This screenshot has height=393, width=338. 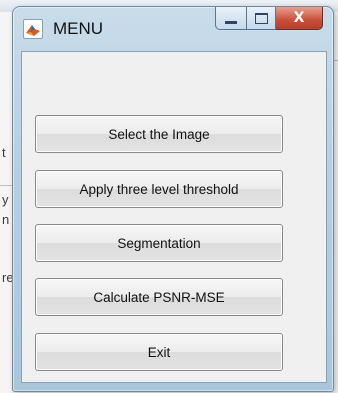 I want to click on close-button: X, so click(x=299, y=18).